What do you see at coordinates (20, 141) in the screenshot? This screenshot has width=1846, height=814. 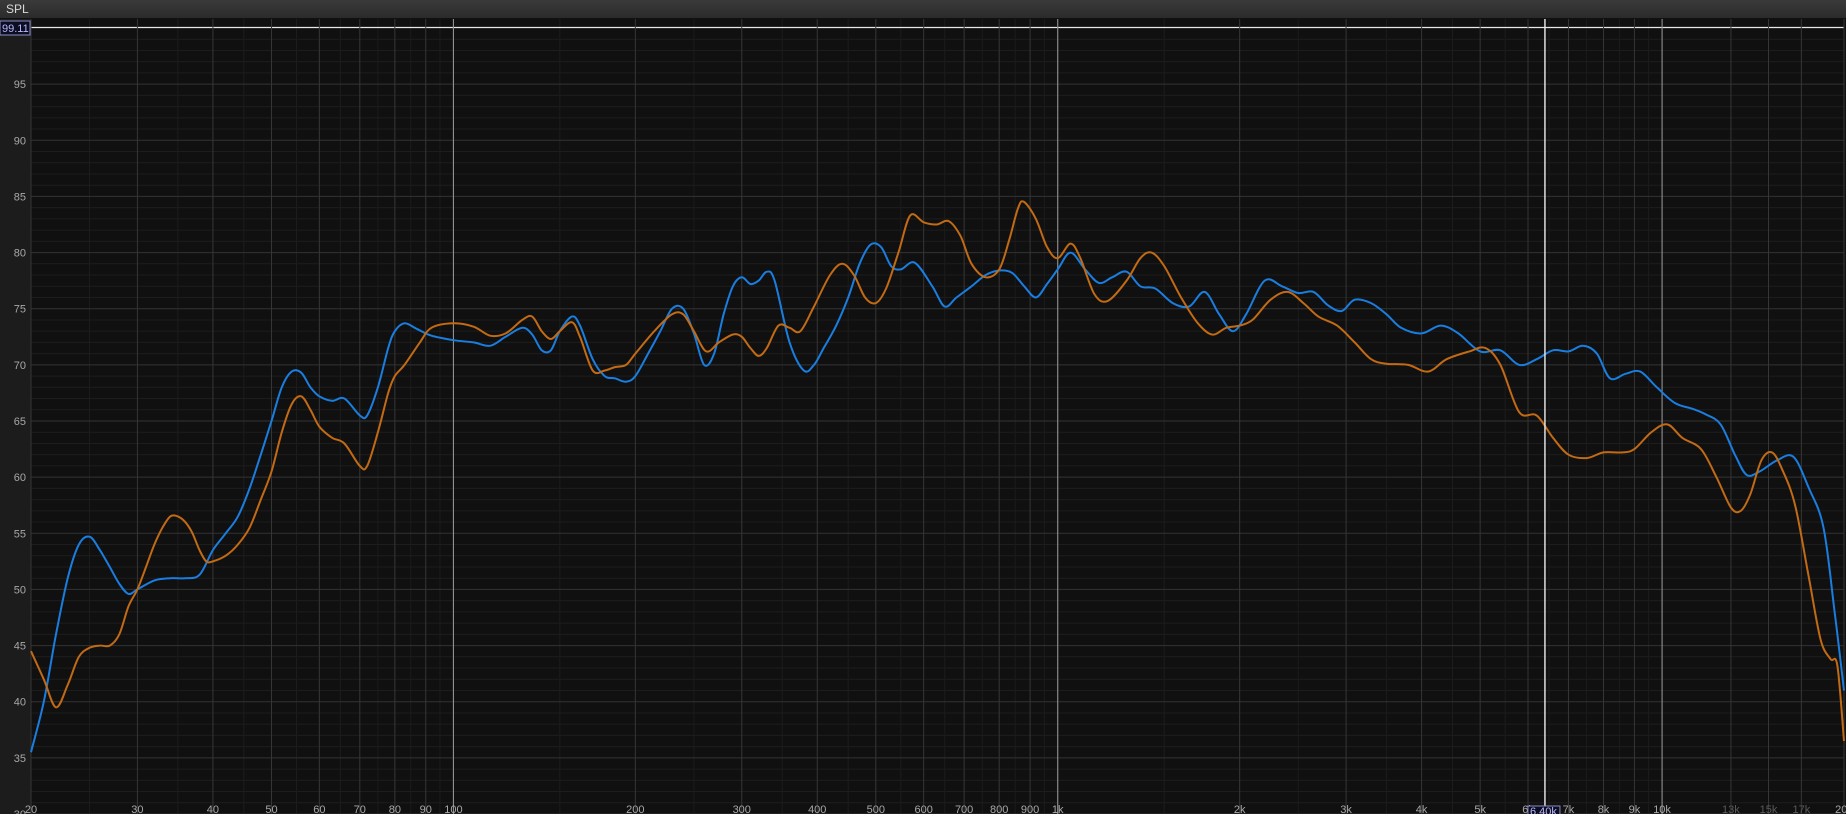 I see `y-tick-label: 90` at bounding box center [20, 141].